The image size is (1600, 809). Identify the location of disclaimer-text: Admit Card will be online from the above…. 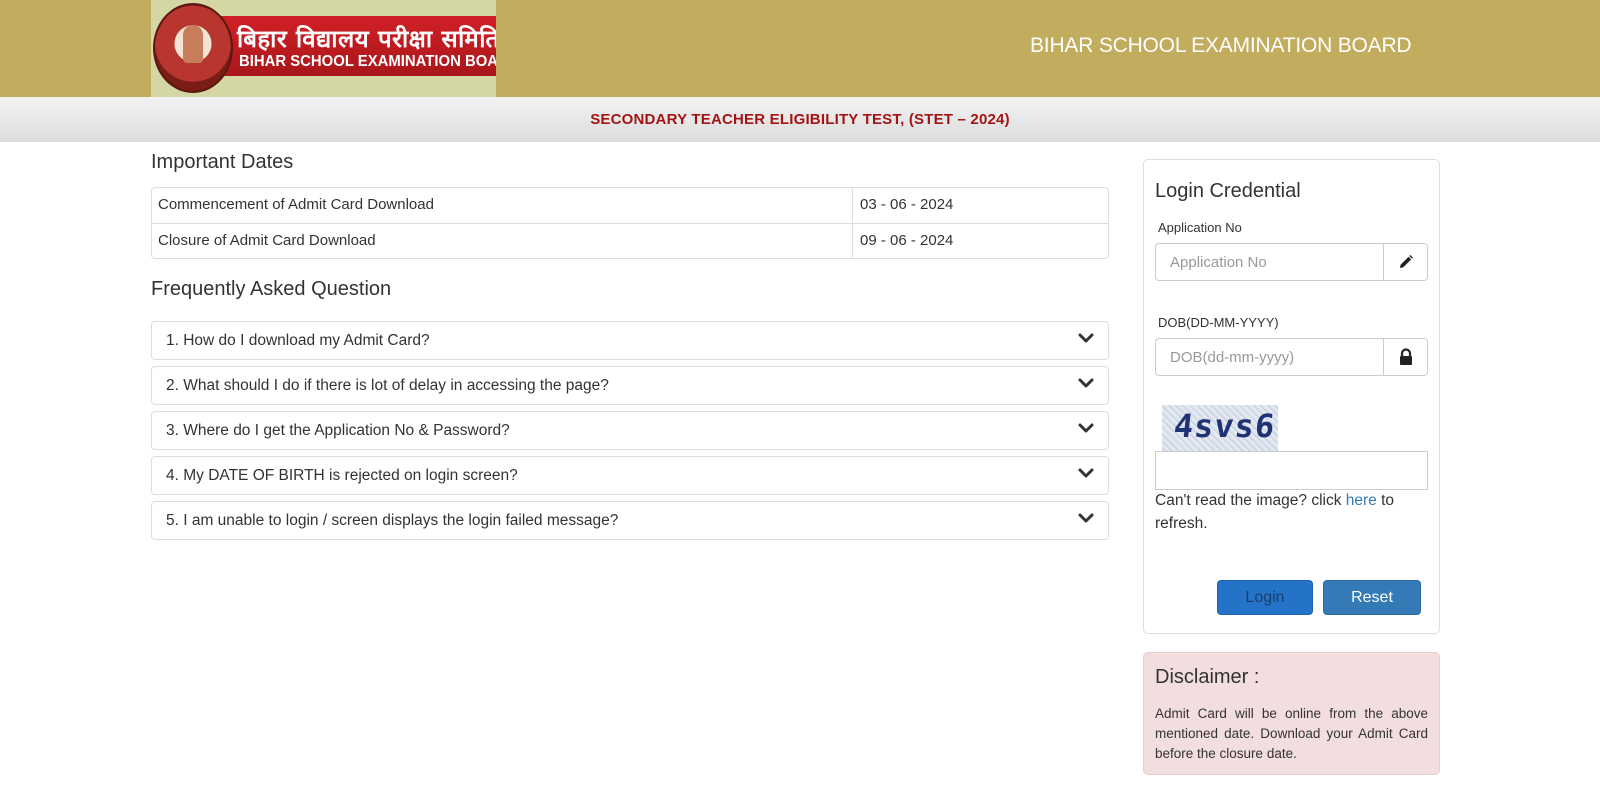
(1291, 733).